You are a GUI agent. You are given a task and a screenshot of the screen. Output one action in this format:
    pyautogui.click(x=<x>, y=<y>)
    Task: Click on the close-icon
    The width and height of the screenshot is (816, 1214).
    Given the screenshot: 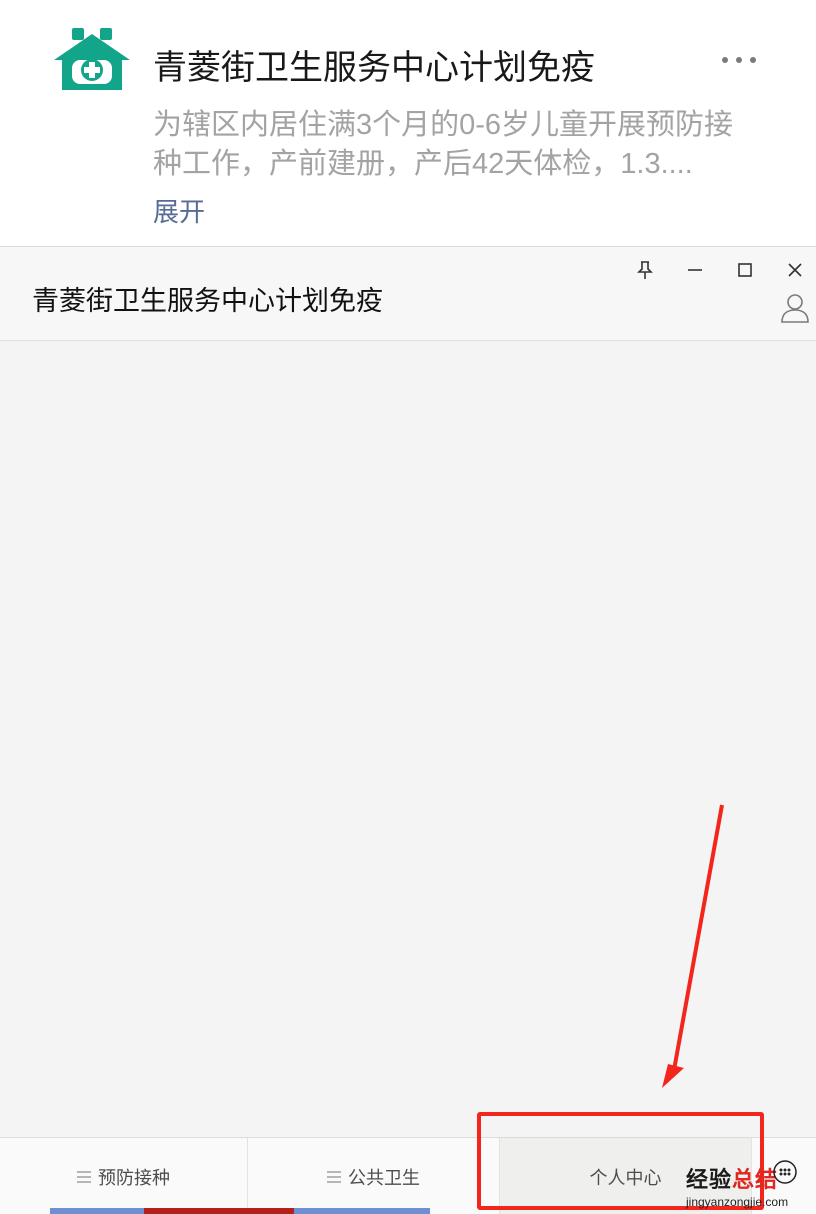 What is the action you would take?
    pyautogui.click(x=795, y=270)
    